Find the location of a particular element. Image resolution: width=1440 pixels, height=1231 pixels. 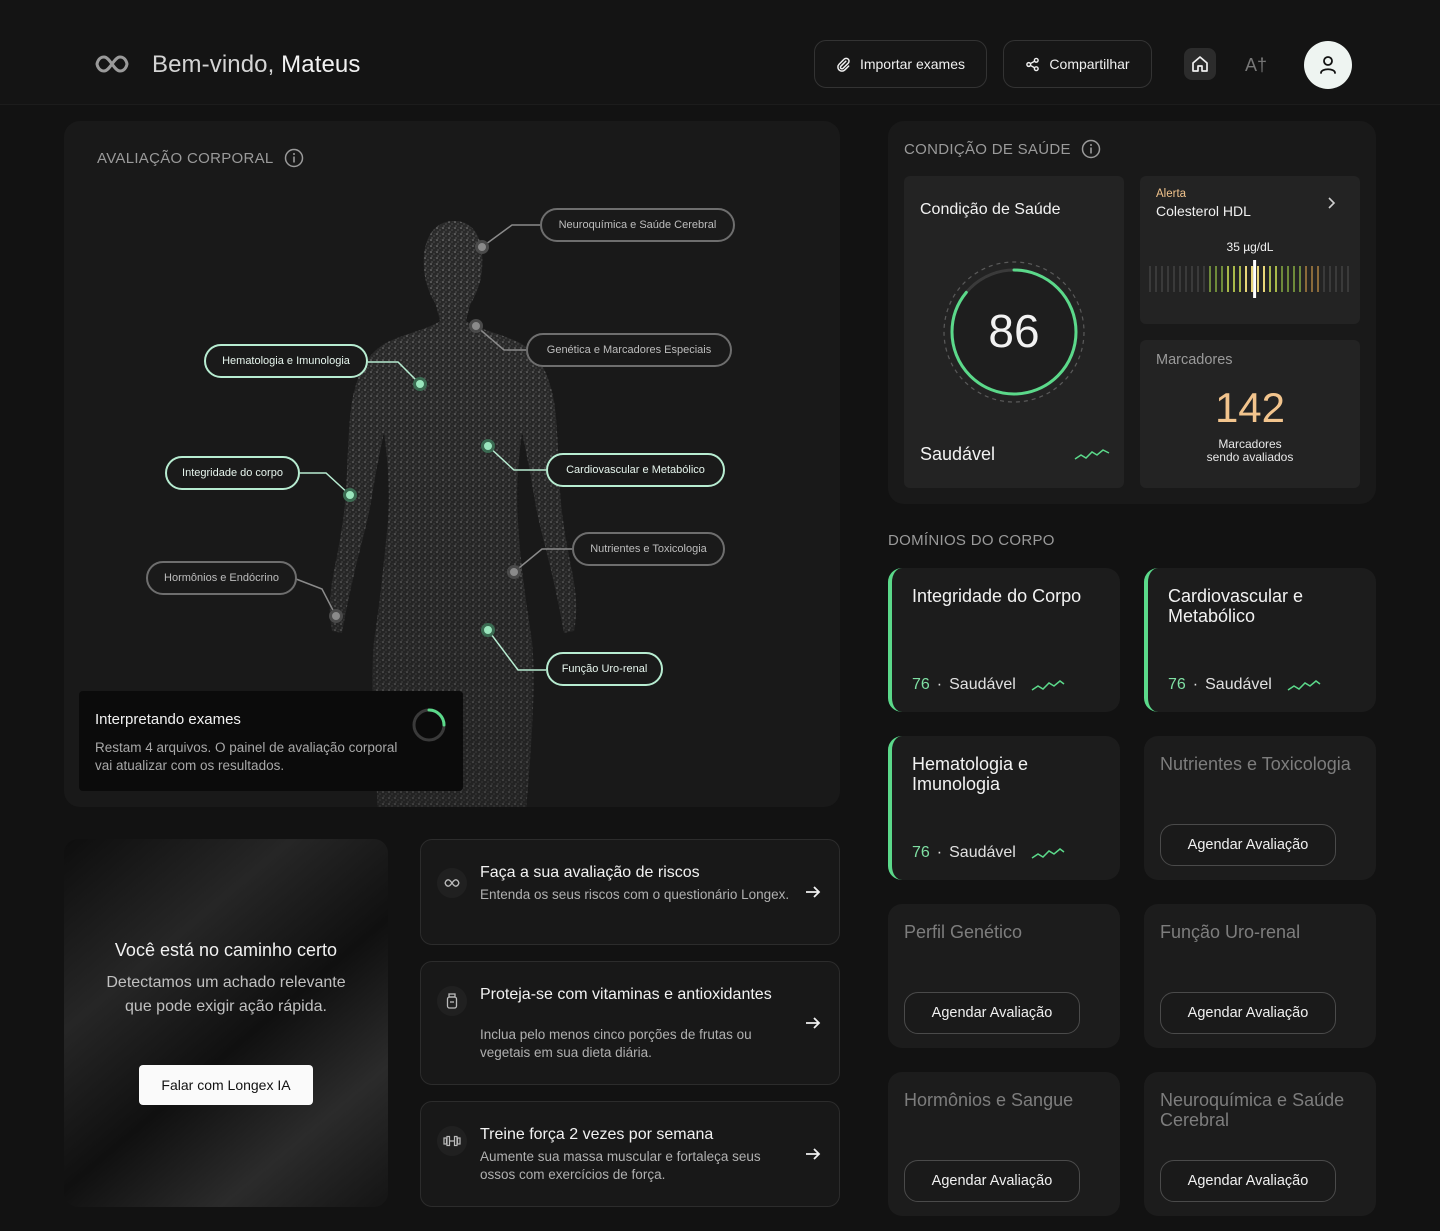

label-uro-renal: Função Uro-renal is located at coordinates (604, 669).